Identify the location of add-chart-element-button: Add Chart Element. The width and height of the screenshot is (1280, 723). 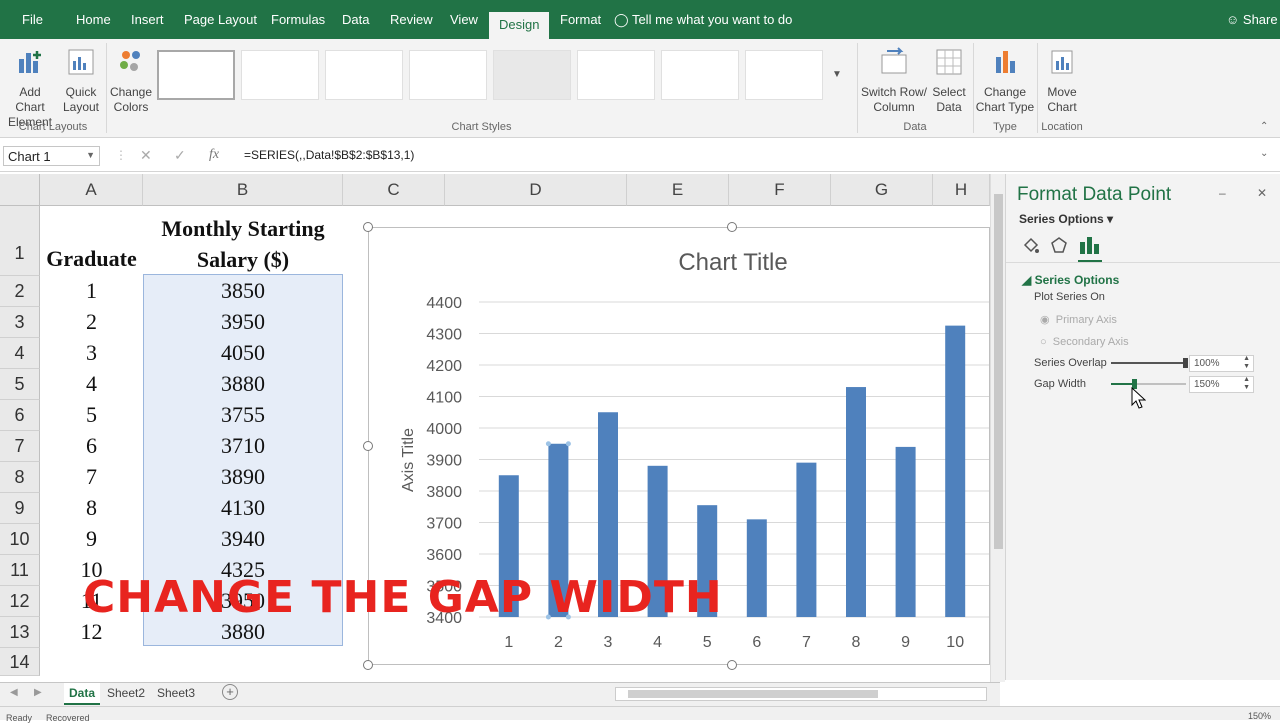
(30, 88).